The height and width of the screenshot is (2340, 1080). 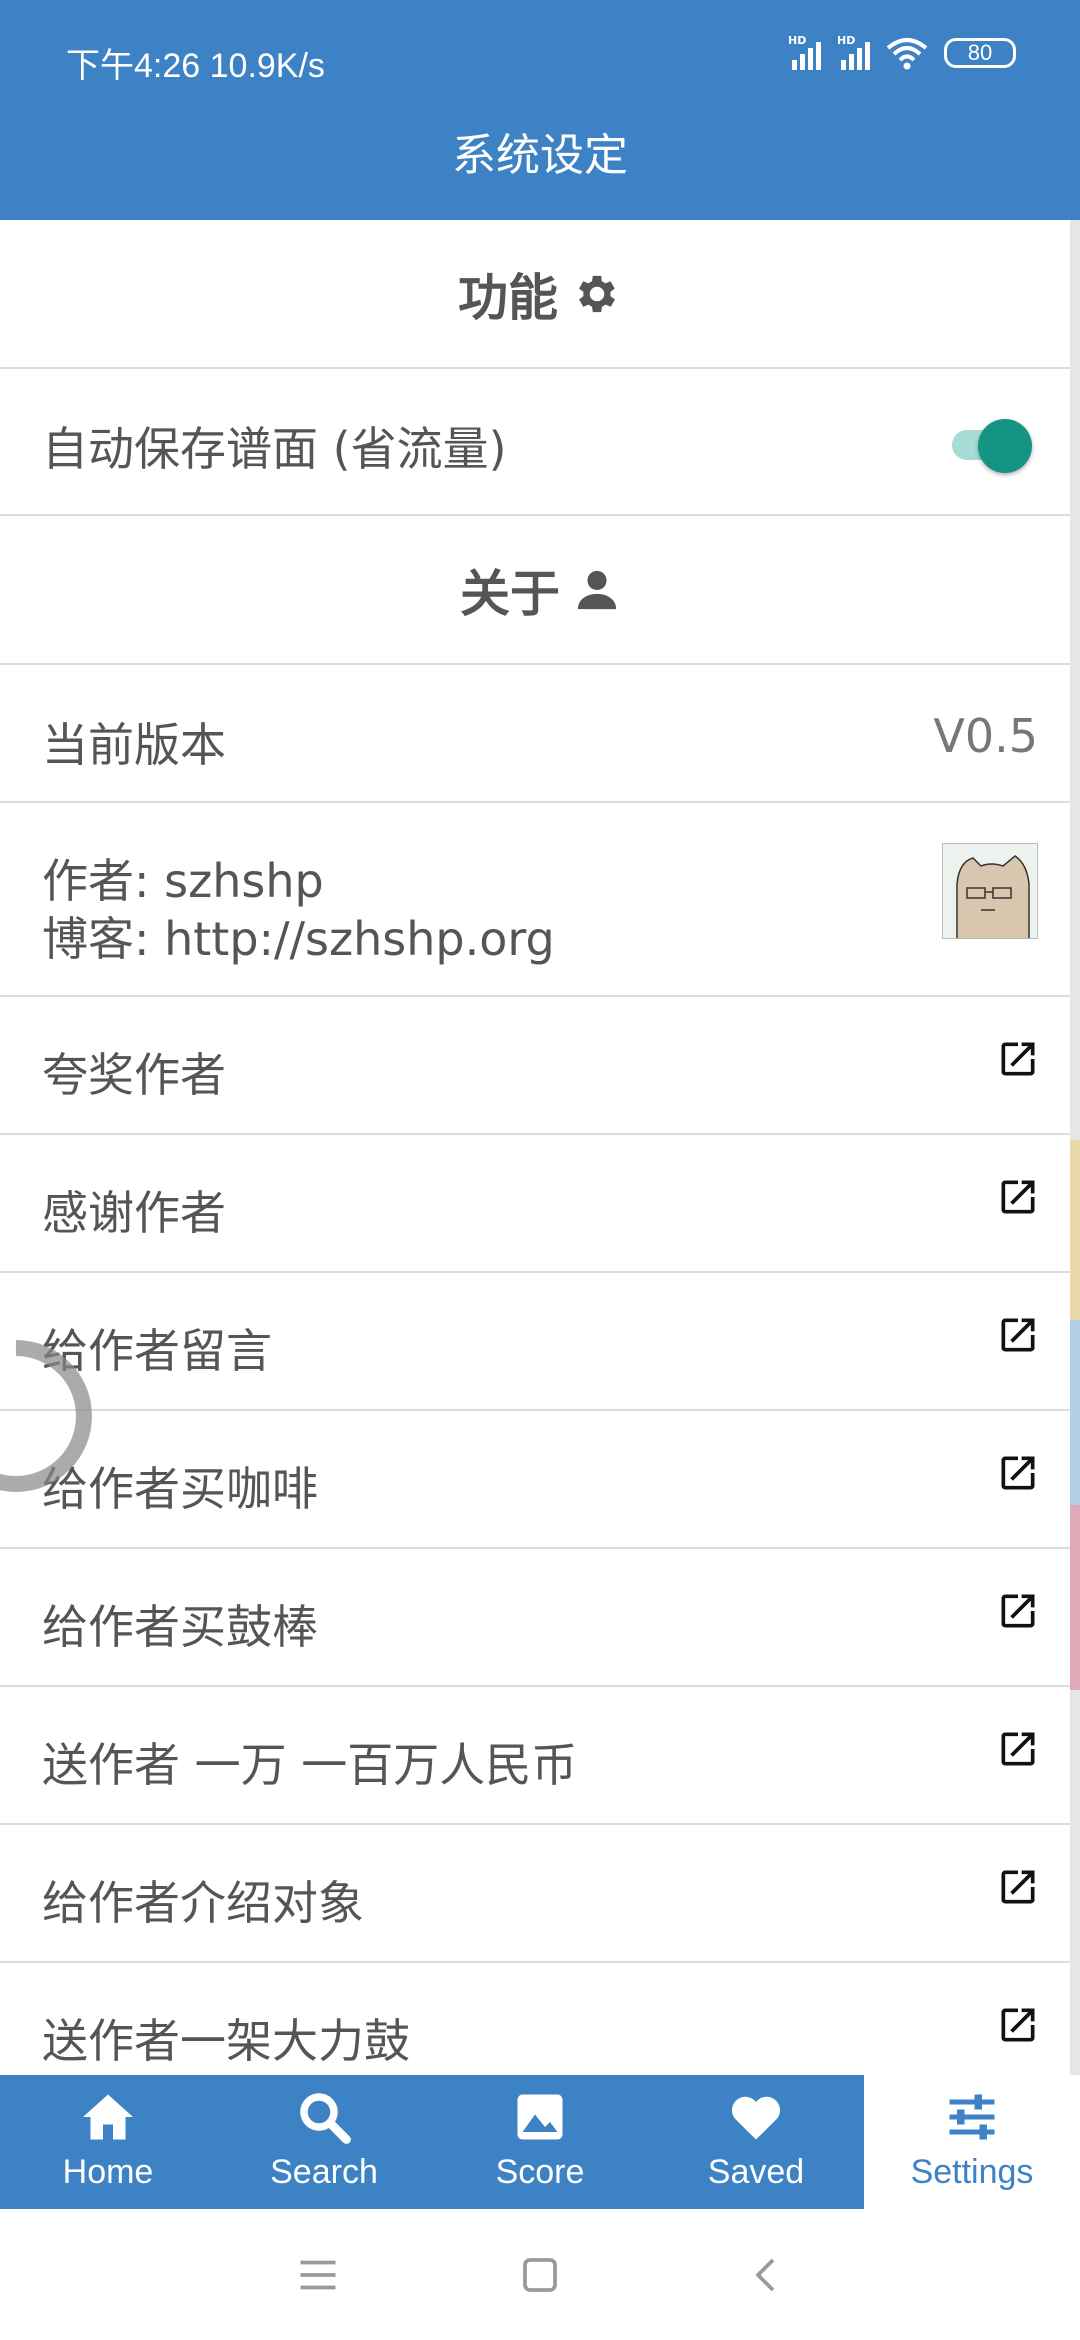 I want to click on version-row: 当前版本 V0.5, so click(x=540, y=734).